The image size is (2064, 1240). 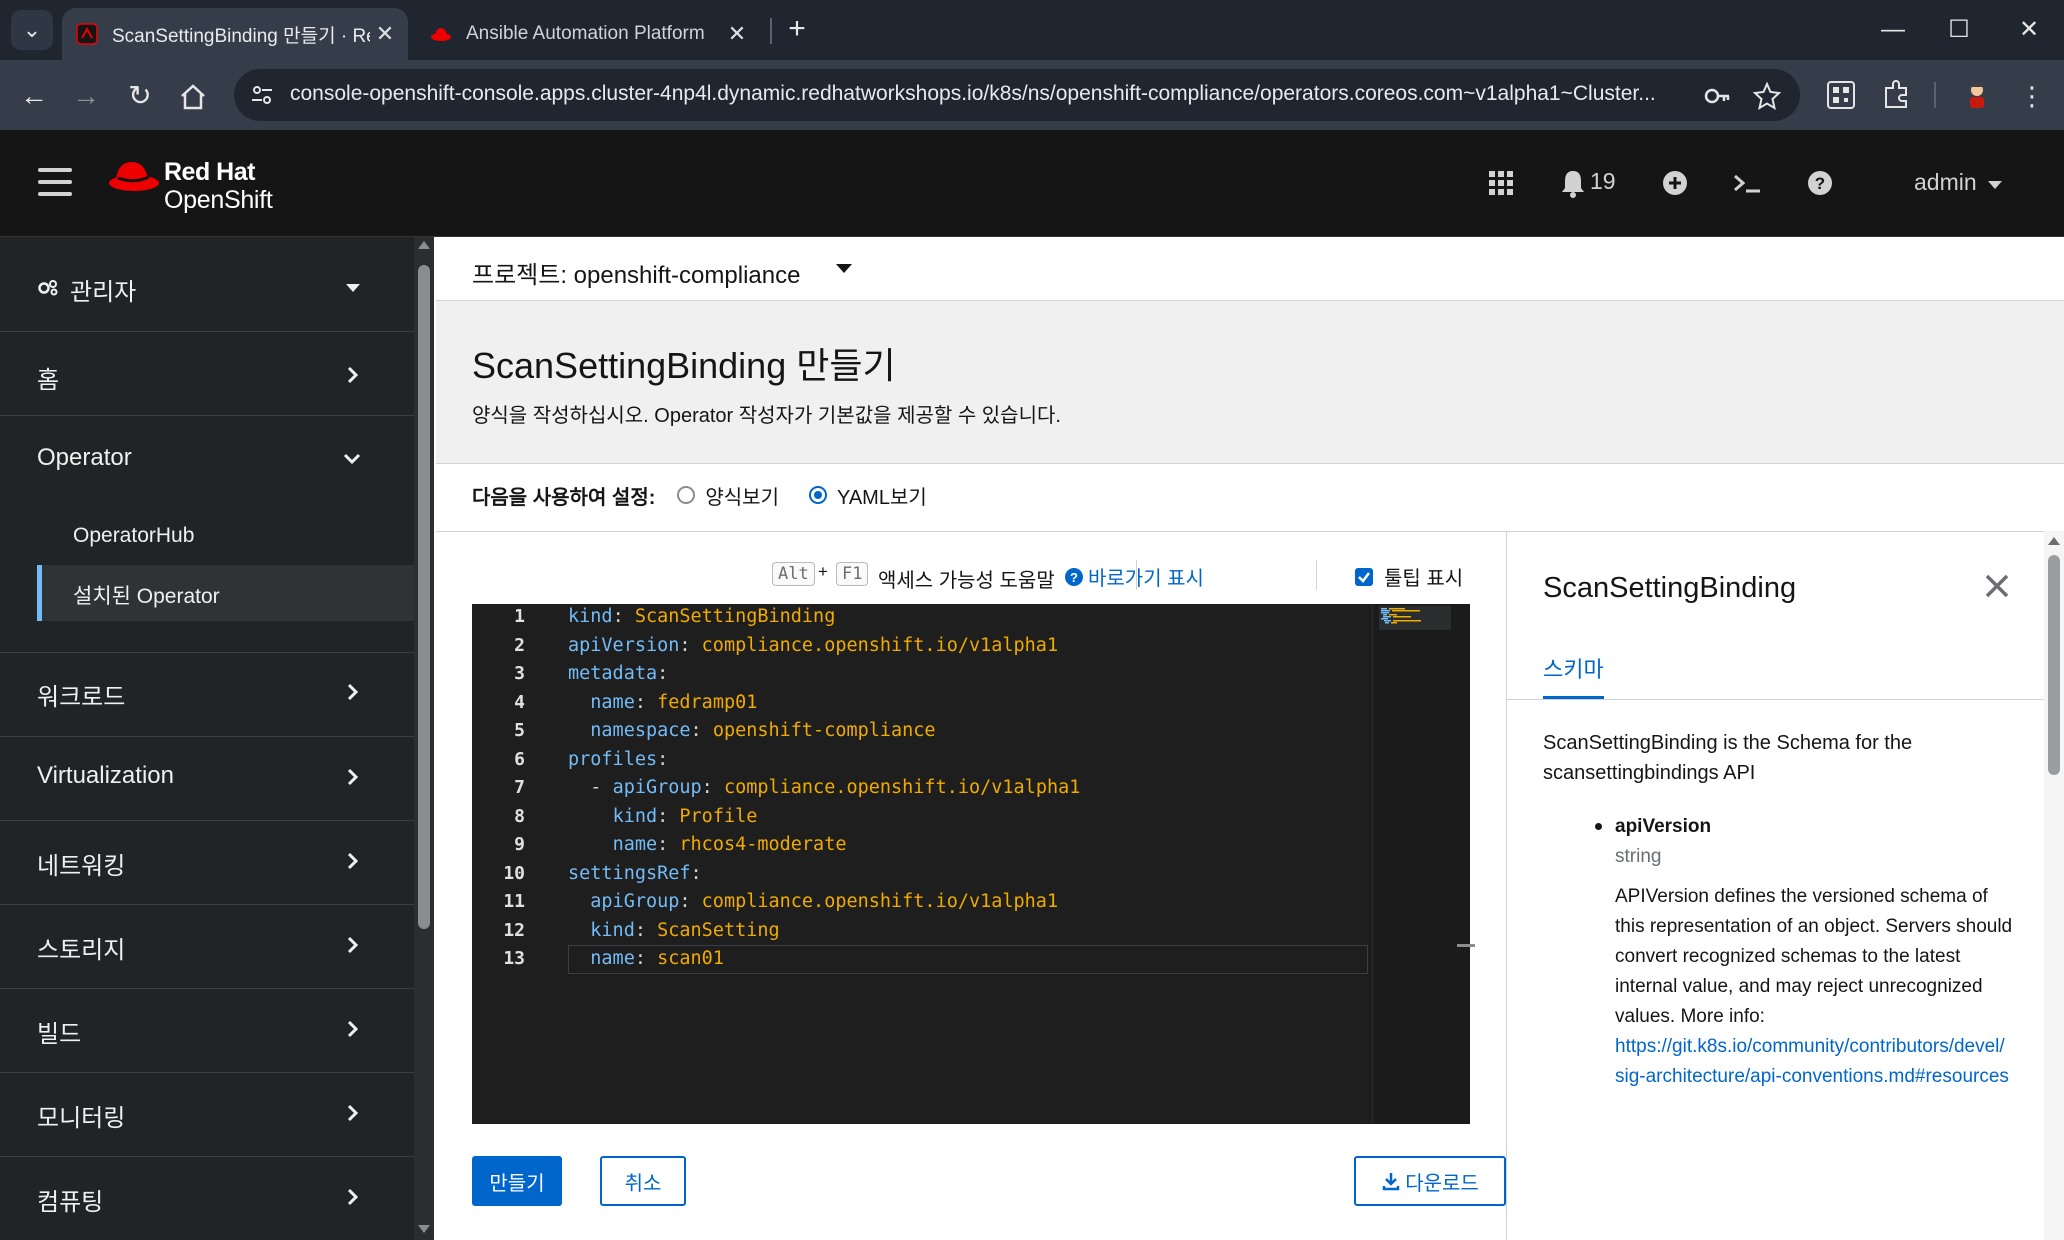 I want to click on code-line-9: name: rhcos4-moderate, so click(x=729, y=844).